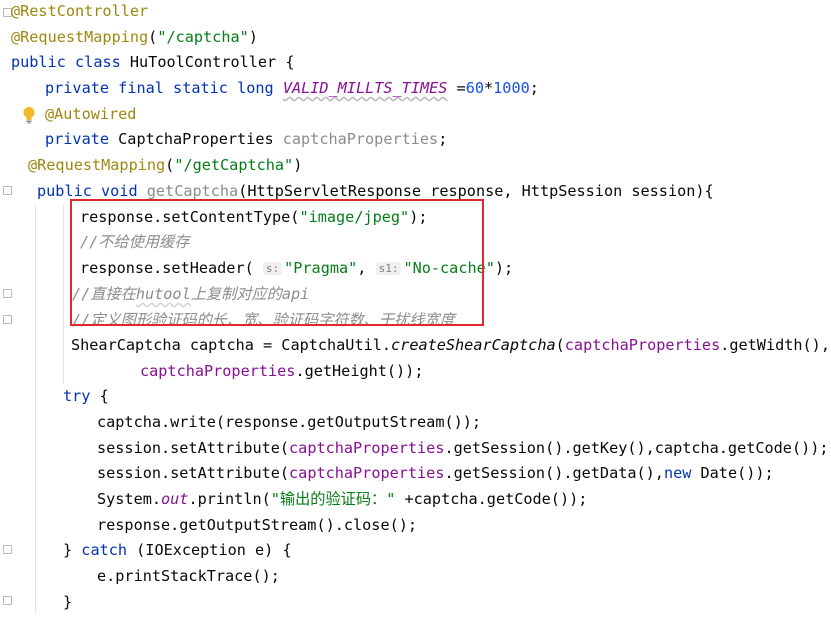 The height and width of the screenshot is (617, 831). I want to click on keyword-token: final, so click(141, 88).